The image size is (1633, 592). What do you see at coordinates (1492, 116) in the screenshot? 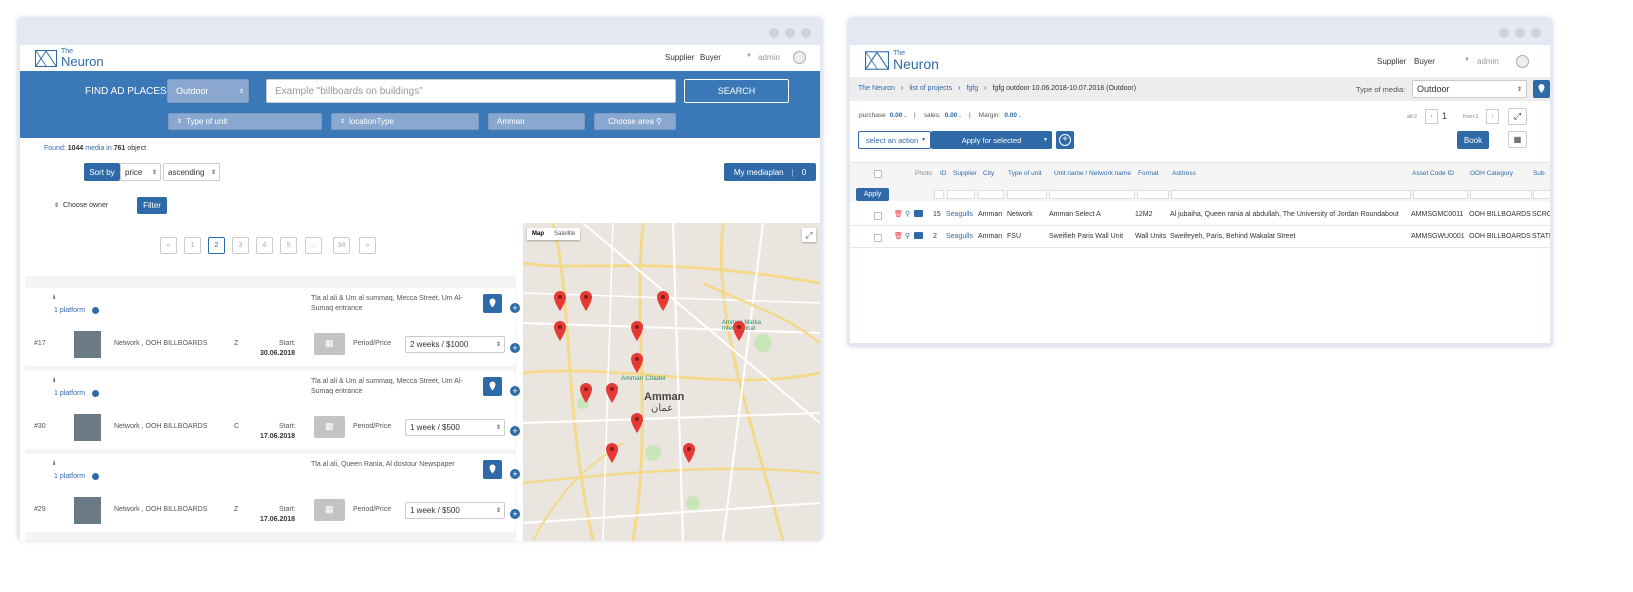
I see `pager-next: ›` at bounding box center [1492, 116].